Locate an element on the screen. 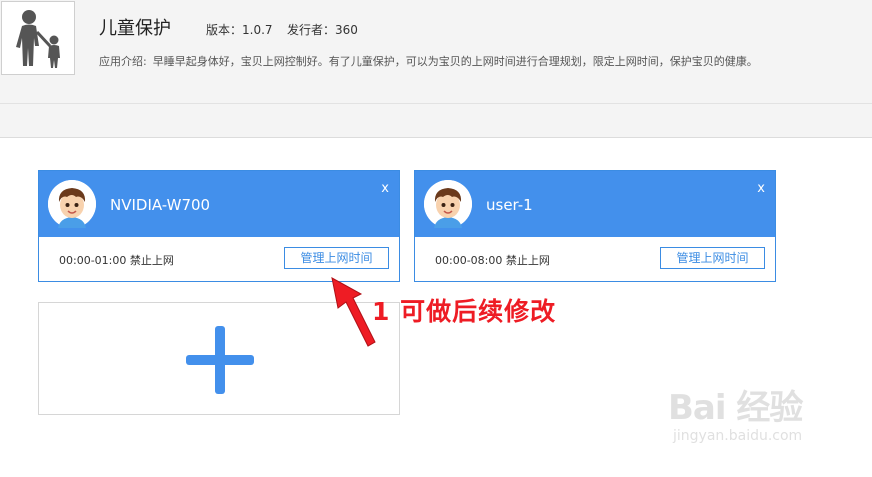 The image size is (872, 477). annotation-text: 1 可做后续修改 is located at coordinates (464, 311).